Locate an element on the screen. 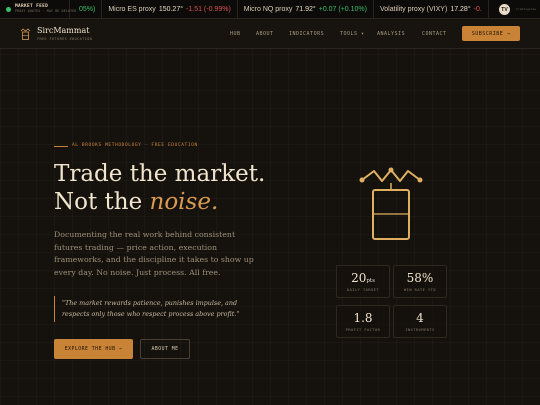 This screenshot has width=540, height=405. ticker-change: +0.07 (+0.10%) is located at coordinates (342, 9).